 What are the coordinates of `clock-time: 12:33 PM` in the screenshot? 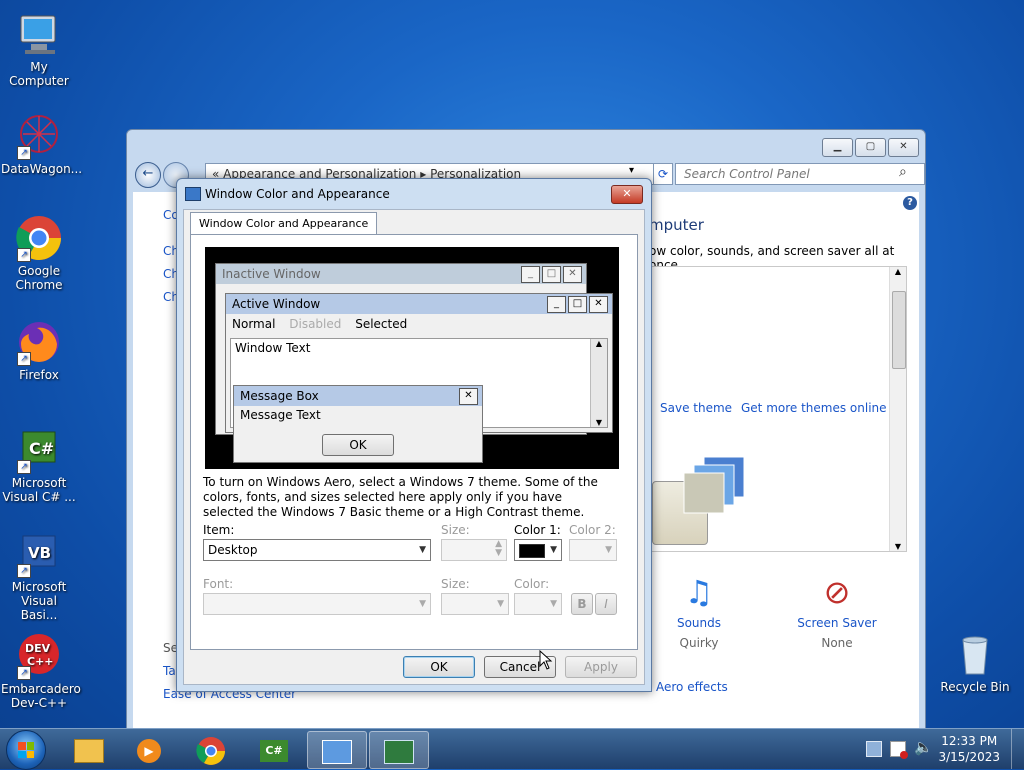 It's located at (969, 741).